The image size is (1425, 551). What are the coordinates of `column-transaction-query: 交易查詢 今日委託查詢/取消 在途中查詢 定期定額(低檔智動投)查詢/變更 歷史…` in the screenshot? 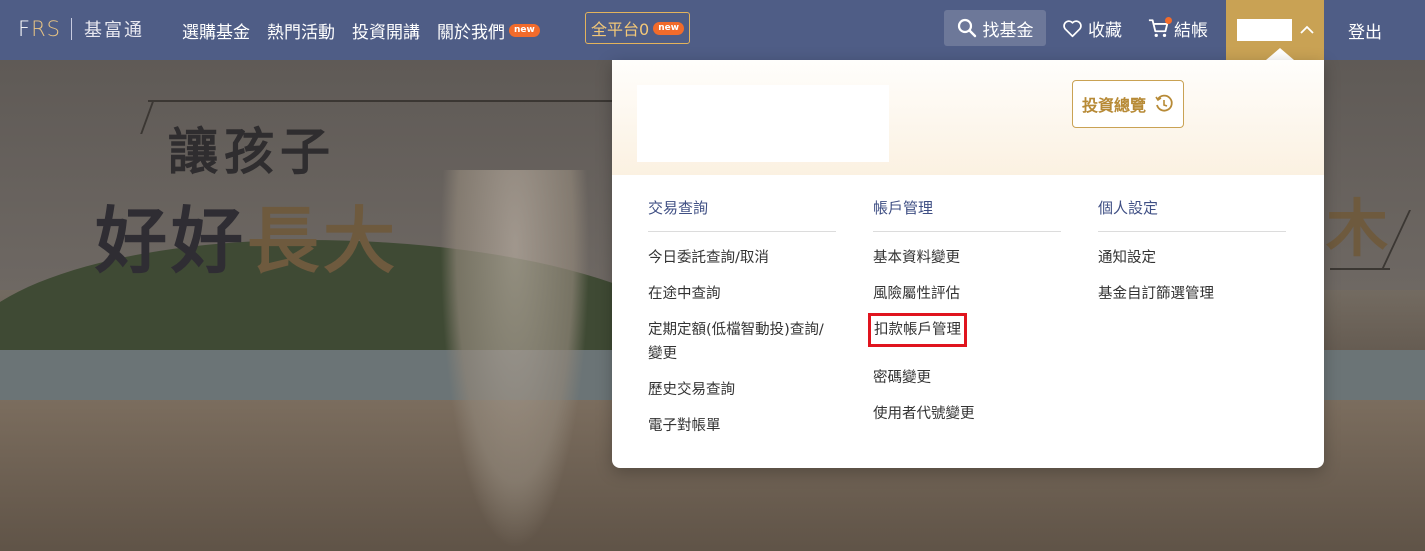 It's located at (742, 323).